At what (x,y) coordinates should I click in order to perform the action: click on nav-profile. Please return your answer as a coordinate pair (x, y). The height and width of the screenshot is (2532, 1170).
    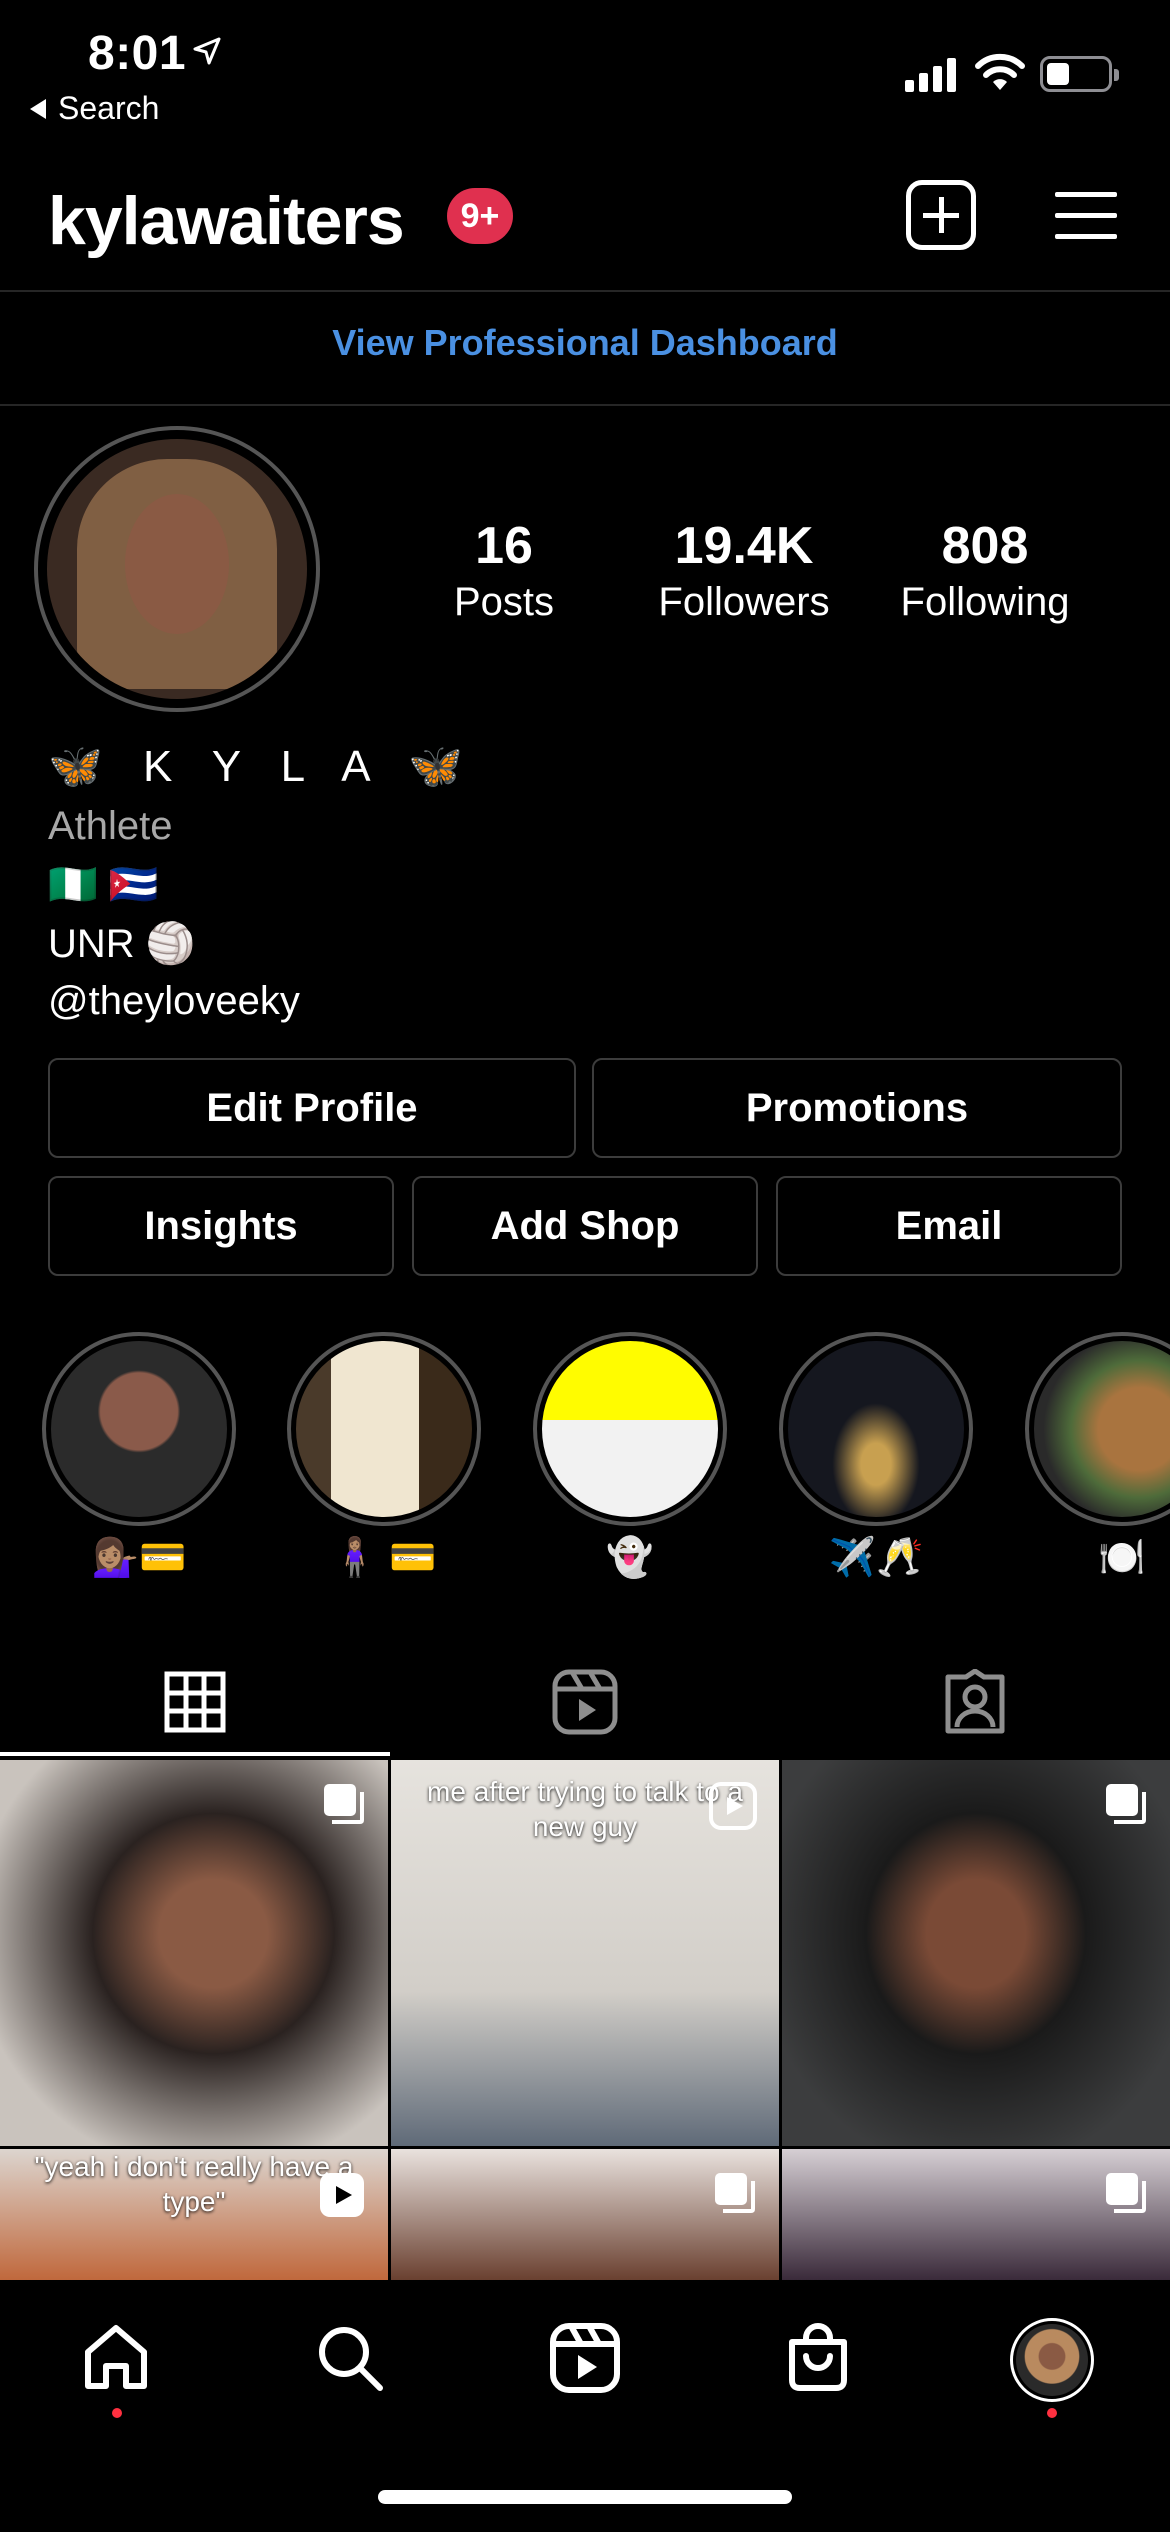
    Looking at the image, I should click on (1052, 2360).